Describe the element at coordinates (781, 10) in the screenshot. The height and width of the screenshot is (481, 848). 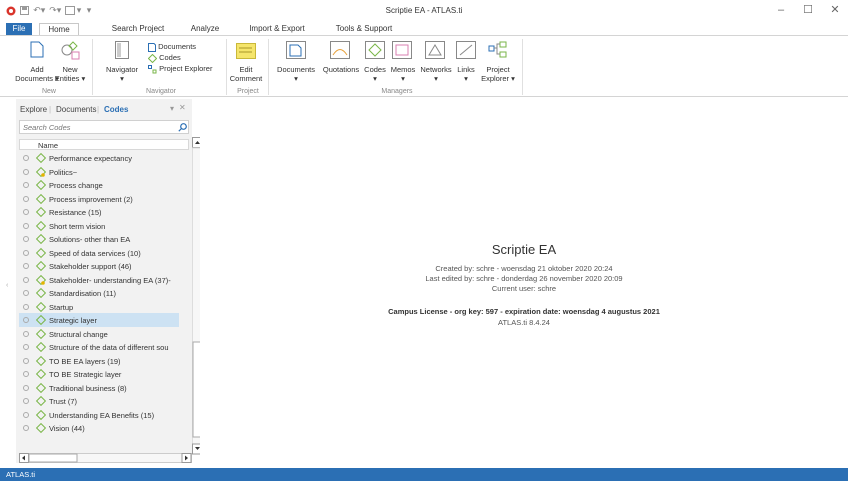
I see `minimize-icon: –` at that location.